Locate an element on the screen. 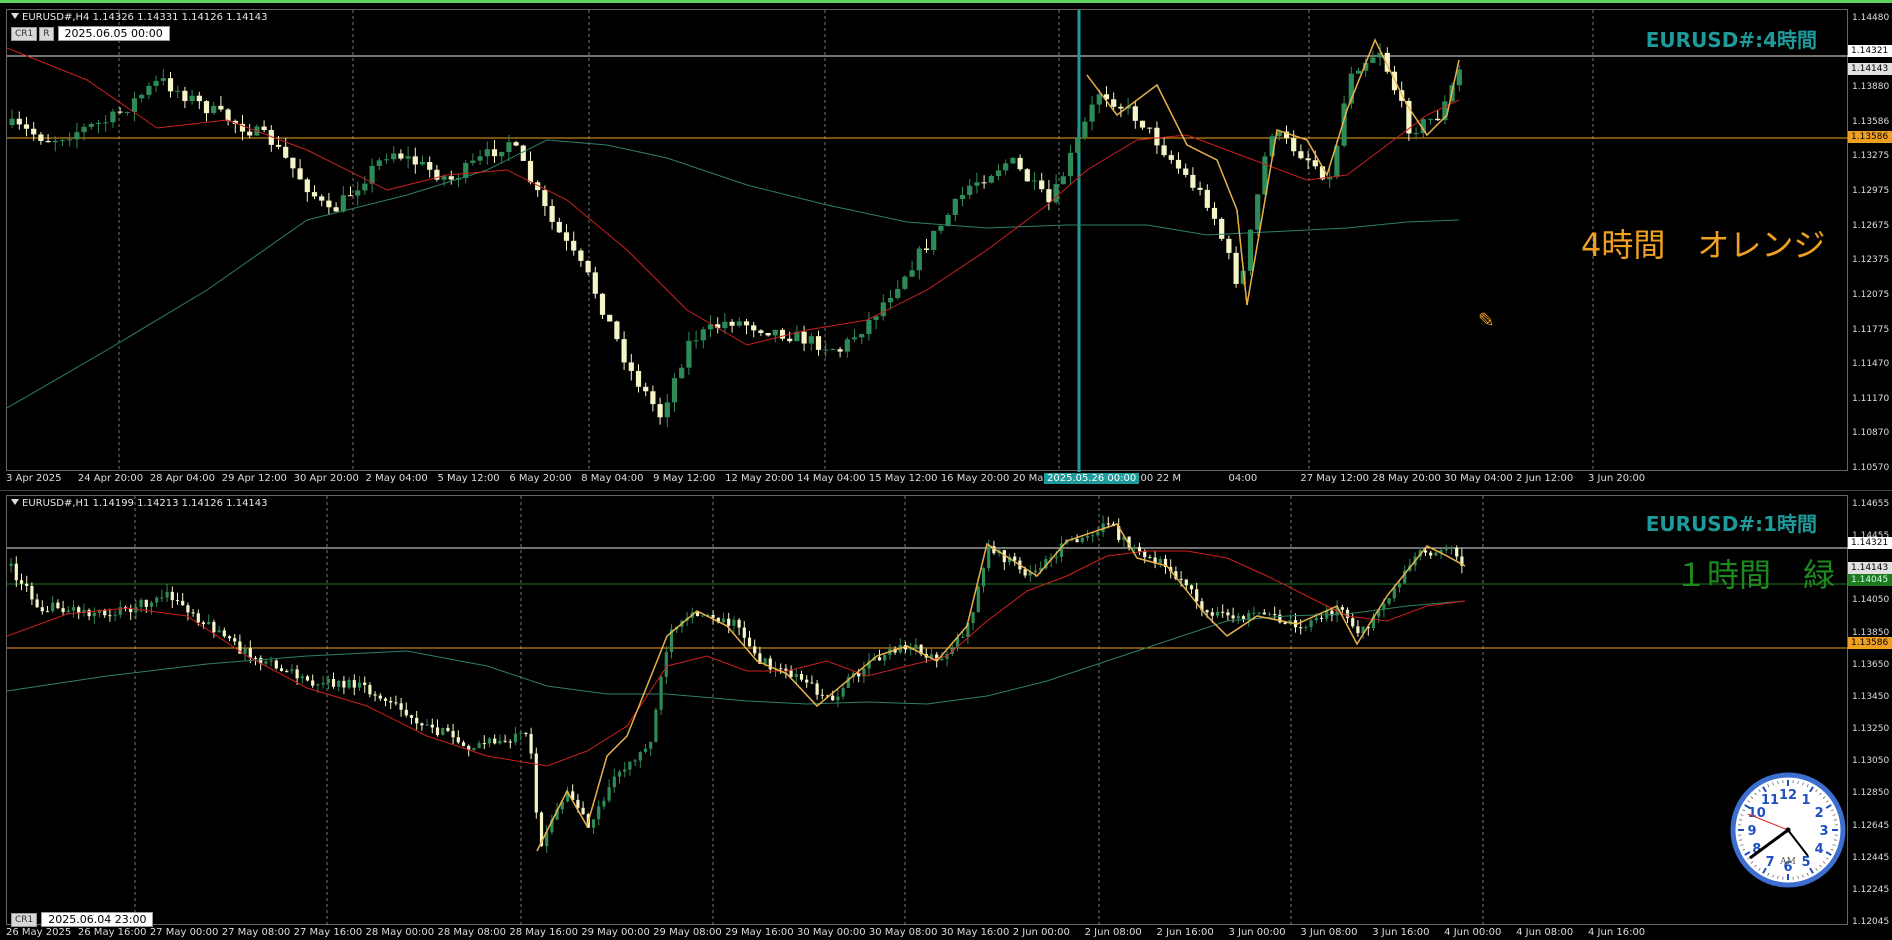 The image size is (1892, 940). time-tick: 3 Apr 2025 is located at coordinates (34, 478).